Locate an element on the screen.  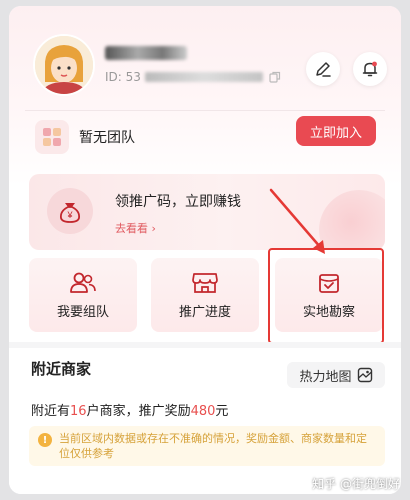
join-team-button: 立即加入 is located at coordinates (336, 131).